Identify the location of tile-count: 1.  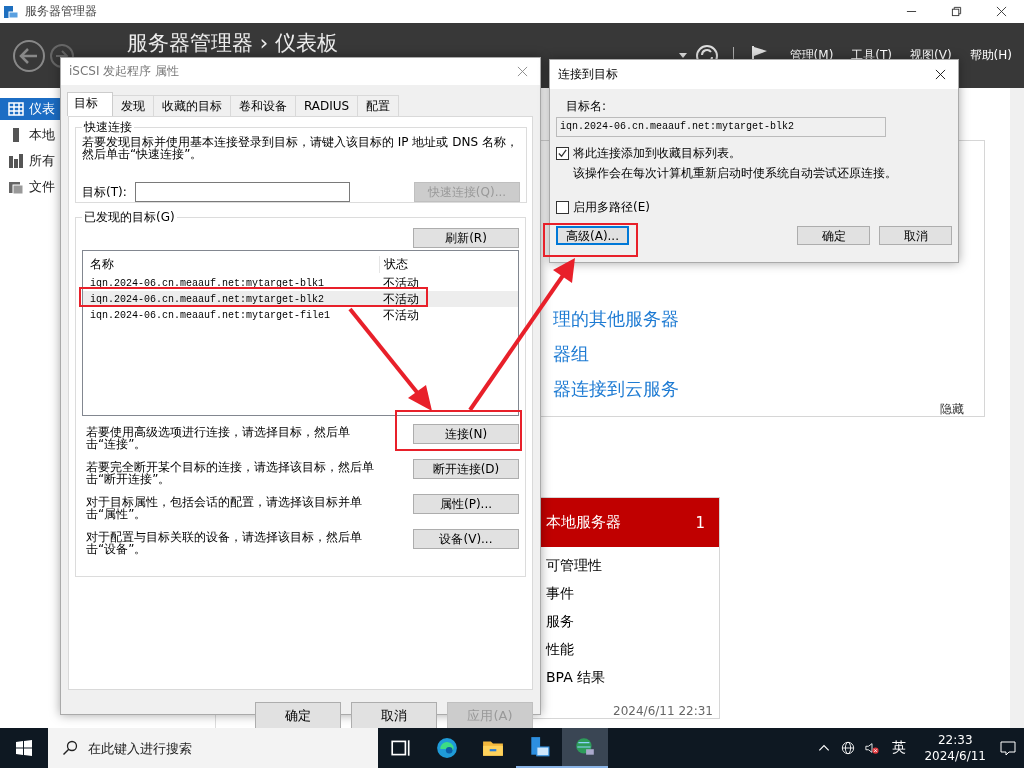
(700, 522).